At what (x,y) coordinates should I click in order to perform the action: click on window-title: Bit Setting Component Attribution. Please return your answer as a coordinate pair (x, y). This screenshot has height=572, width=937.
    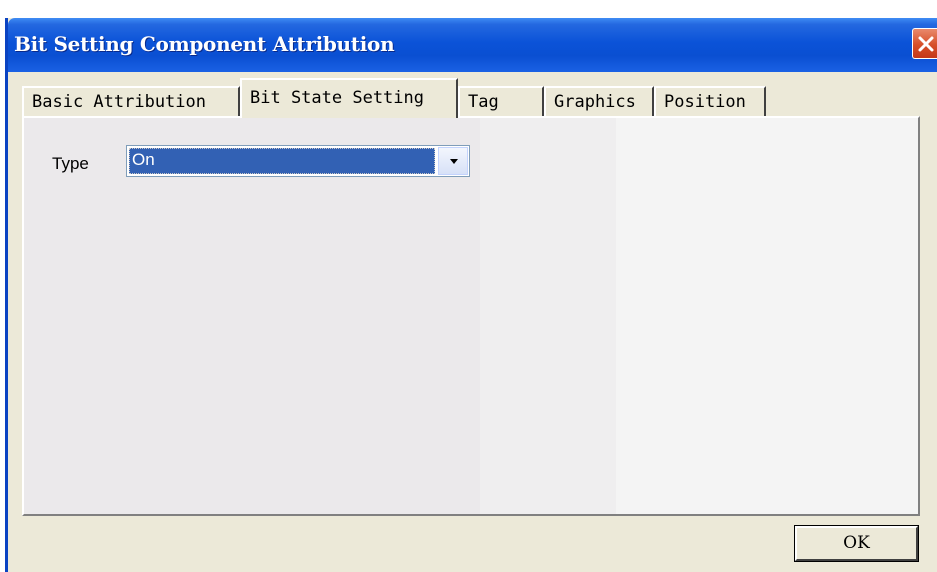
    Looking at the image, I should click on (204, 44).